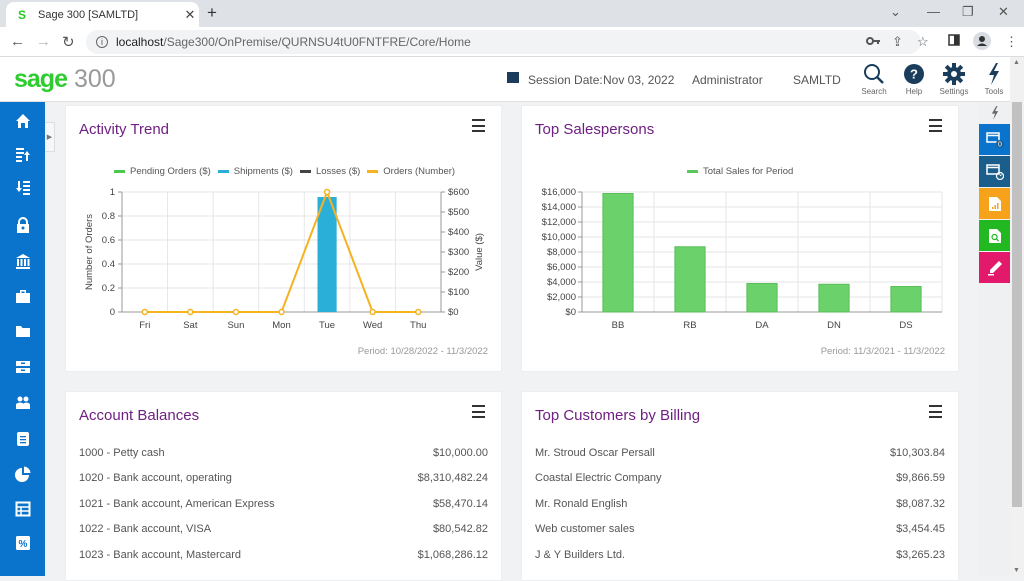 The image size is (1024, 581). What do you see at coordinates (1016, 62) in the screenshot?
I see `scroll-up-arrow-icon: ▲` at bounding box center [1016, 62].